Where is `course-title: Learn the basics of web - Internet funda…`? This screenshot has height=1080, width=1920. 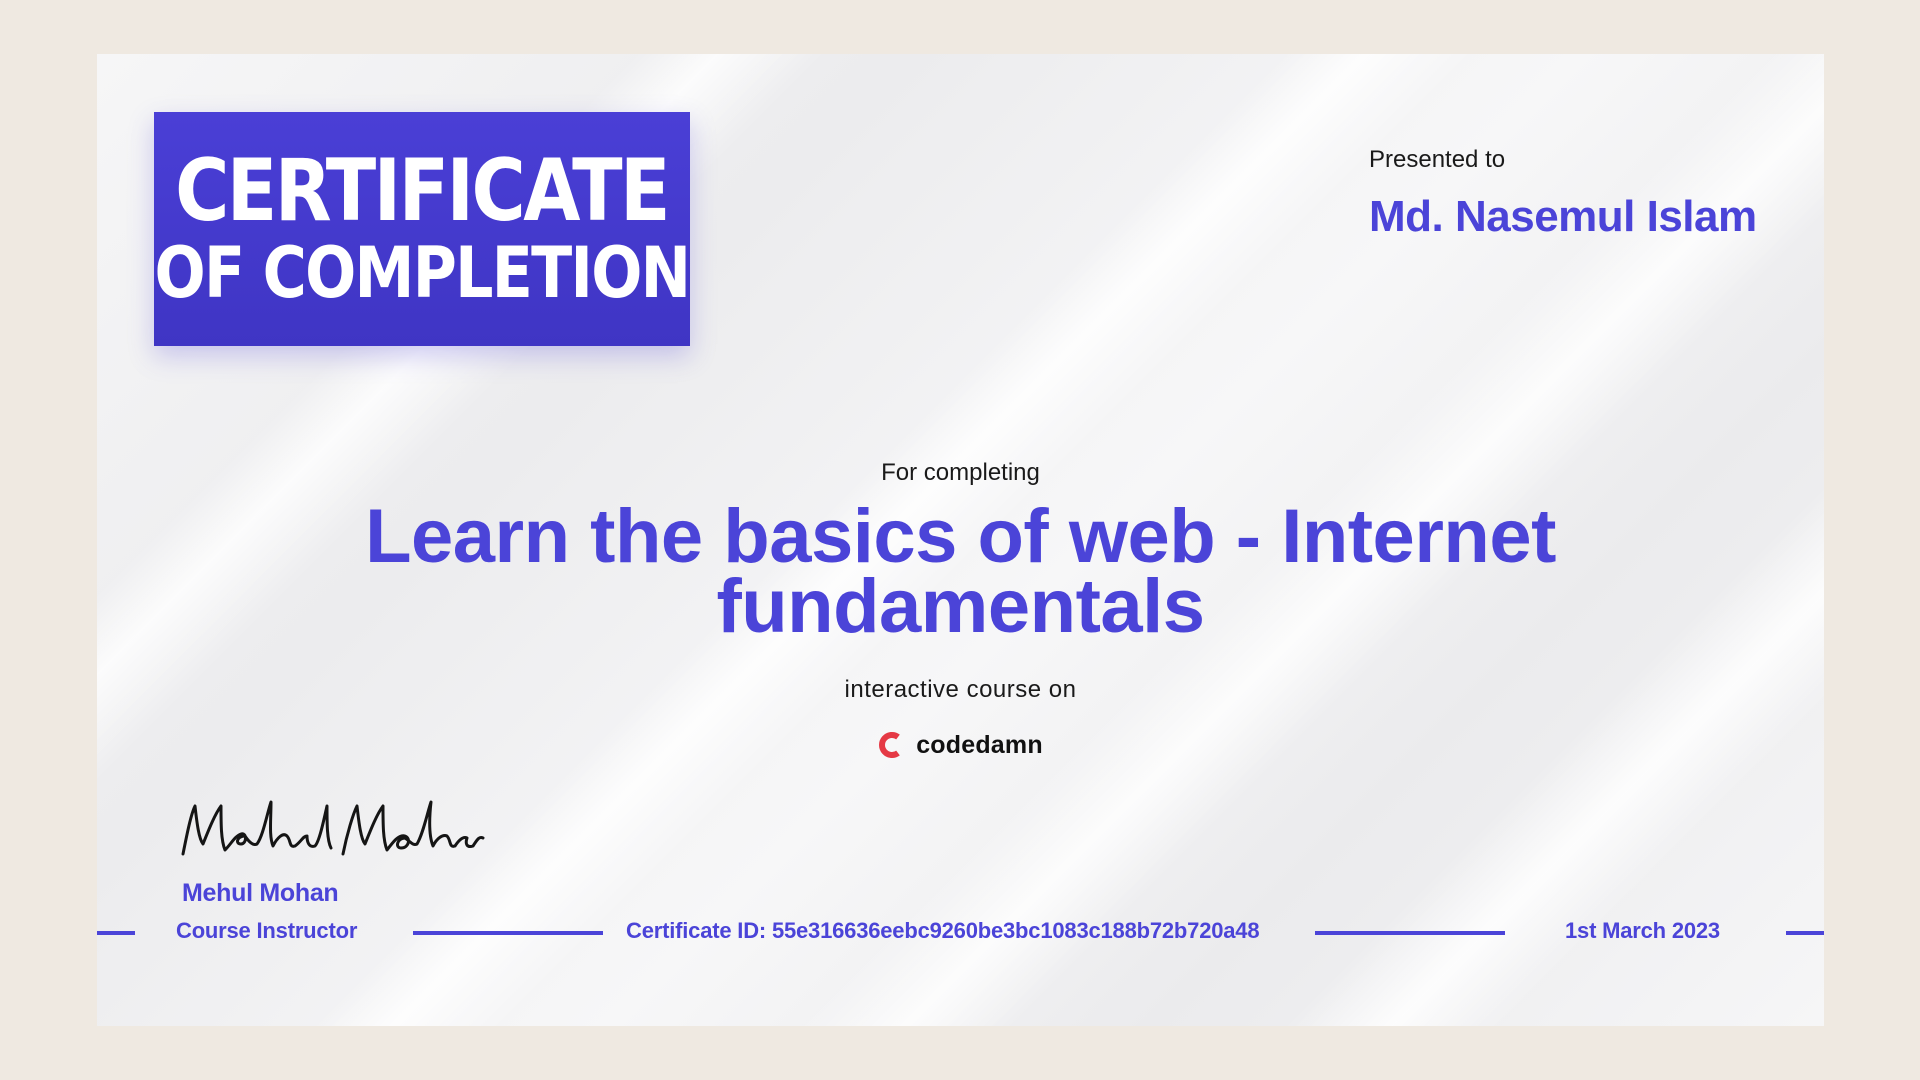 course-title: Learn the basics of web - Internet funda… is located at coordinates (960, 571).